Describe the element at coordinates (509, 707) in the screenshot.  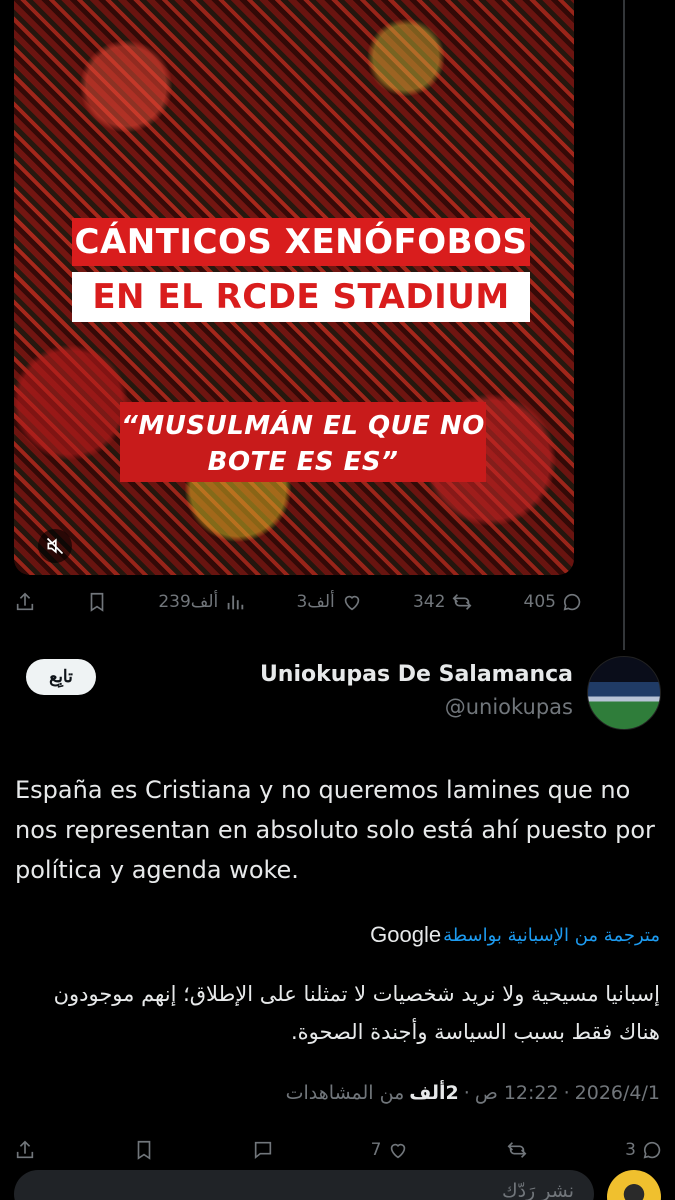
I see `user-handle: @uniokupas` at that location.